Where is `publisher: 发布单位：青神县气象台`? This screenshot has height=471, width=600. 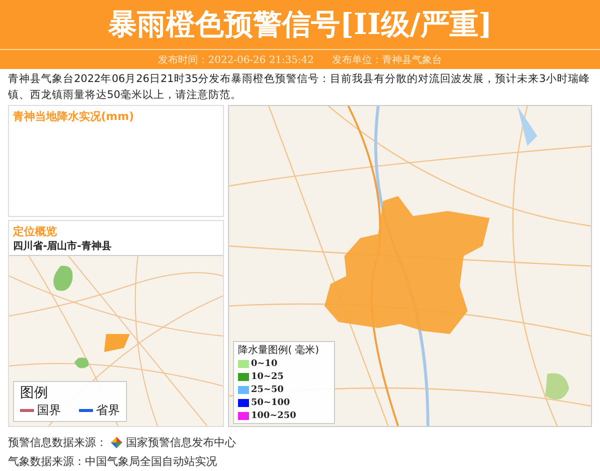 publisher: 发布单位：青神县气象台 is located at coordinates (387, 60).